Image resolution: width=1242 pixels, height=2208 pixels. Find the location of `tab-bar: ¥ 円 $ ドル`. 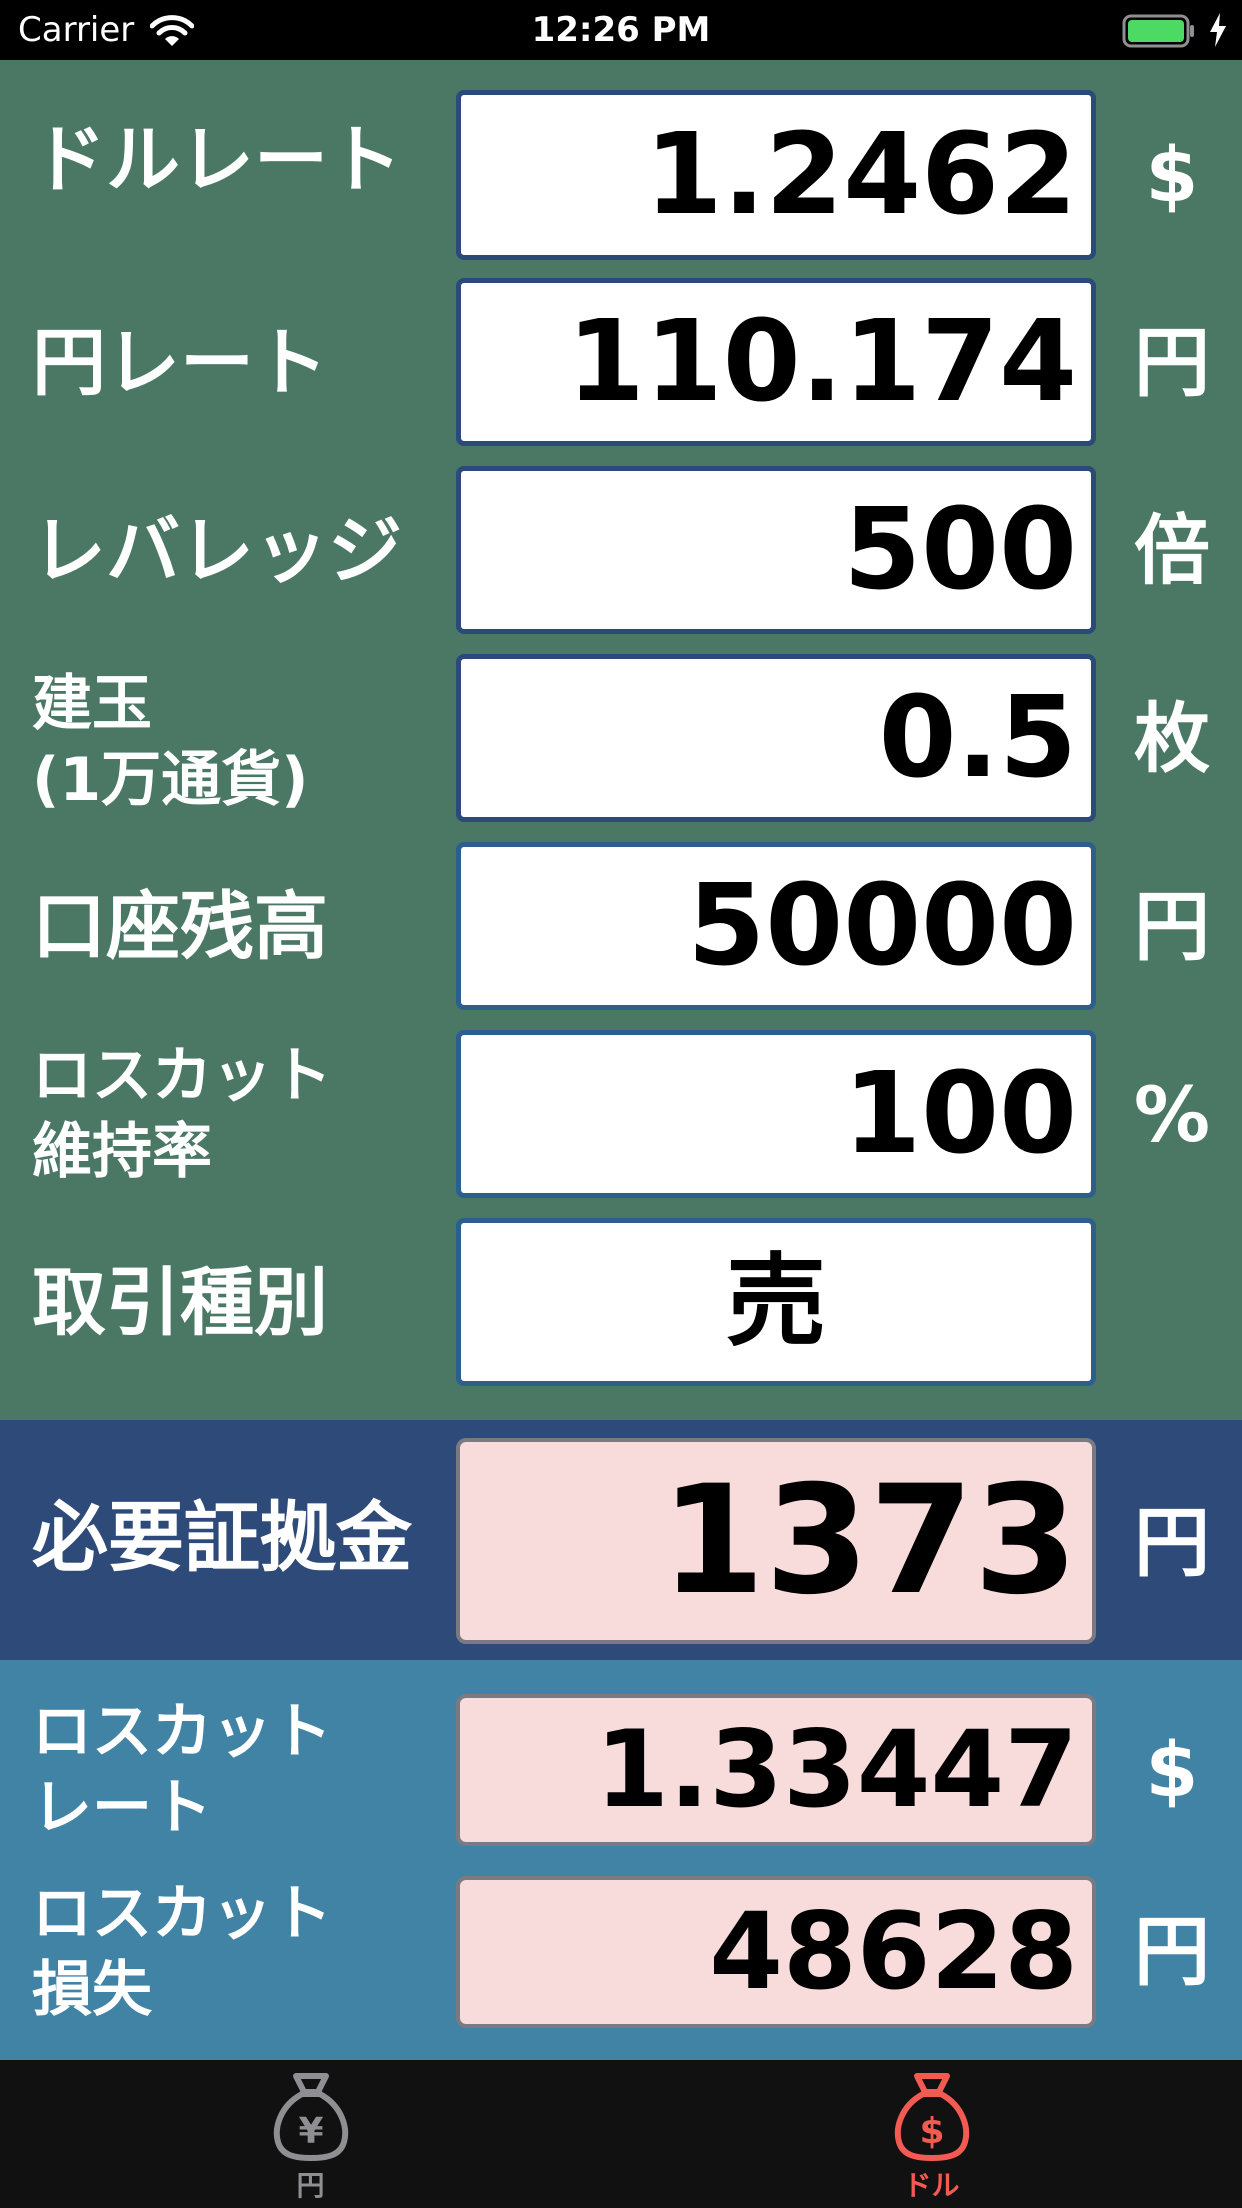

tab-bar: ¥ 円 $ ドル is located at coordinates (621, 2134).